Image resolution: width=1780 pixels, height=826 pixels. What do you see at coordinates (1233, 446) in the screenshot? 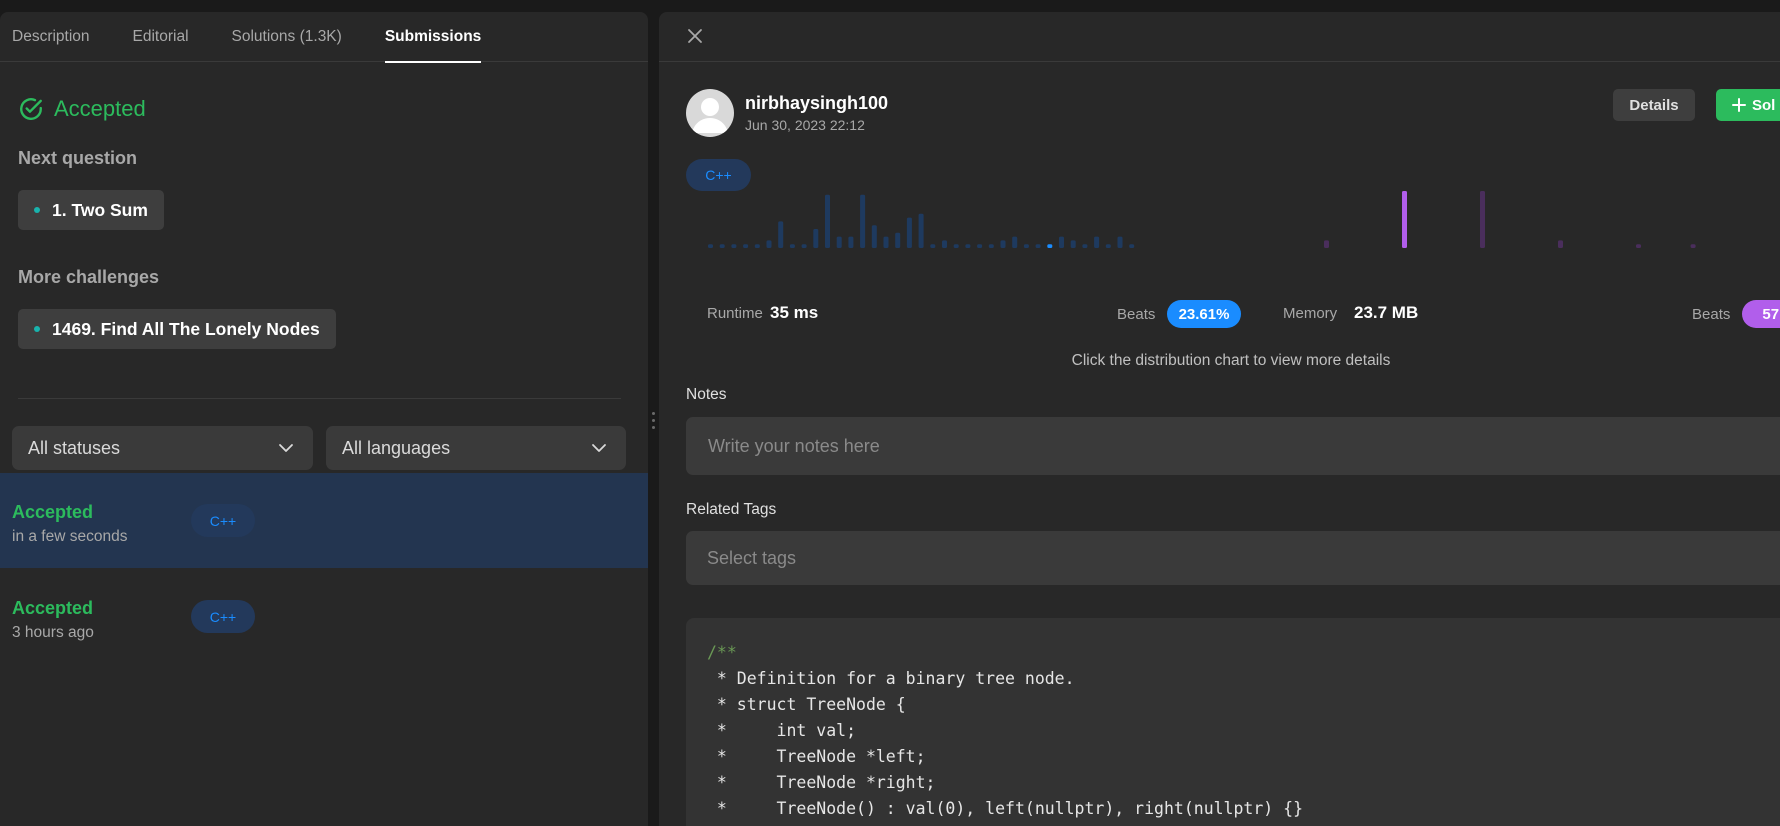
I see `notes-input: Write your notes here` at bounding box center [1233, 446].